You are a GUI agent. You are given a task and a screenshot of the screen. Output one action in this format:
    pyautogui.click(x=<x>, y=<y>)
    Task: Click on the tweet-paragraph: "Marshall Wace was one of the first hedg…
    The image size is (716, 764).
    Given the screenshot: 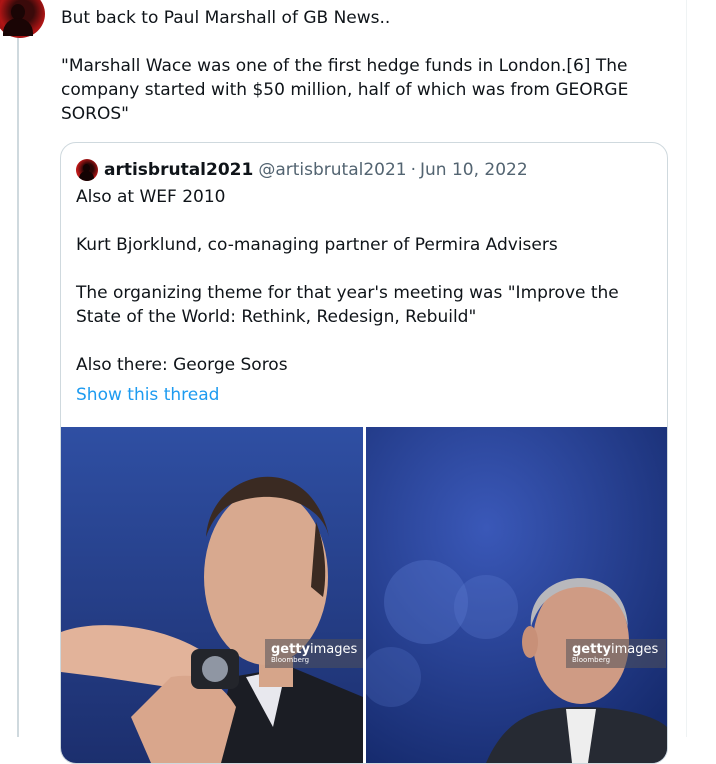 What is the action you would take?
    pyautogui.click(x=345, y=90)
    